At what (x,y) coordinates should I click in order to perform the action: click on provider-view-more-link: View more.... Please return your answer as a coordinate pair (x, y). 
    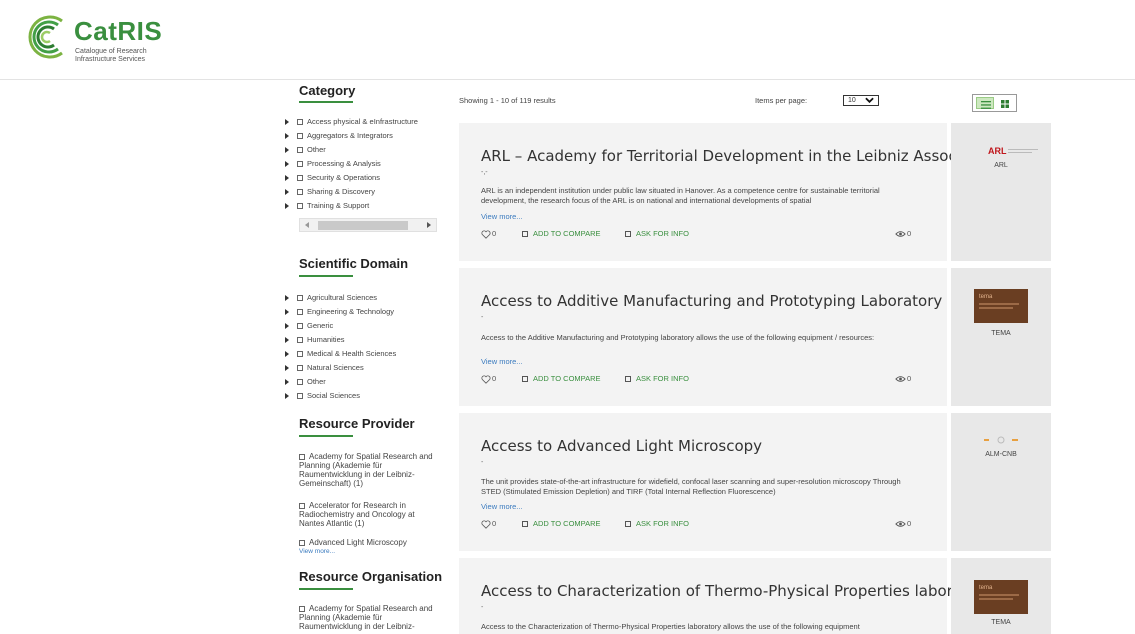
    Looking at the image, I should click on (317, 551).